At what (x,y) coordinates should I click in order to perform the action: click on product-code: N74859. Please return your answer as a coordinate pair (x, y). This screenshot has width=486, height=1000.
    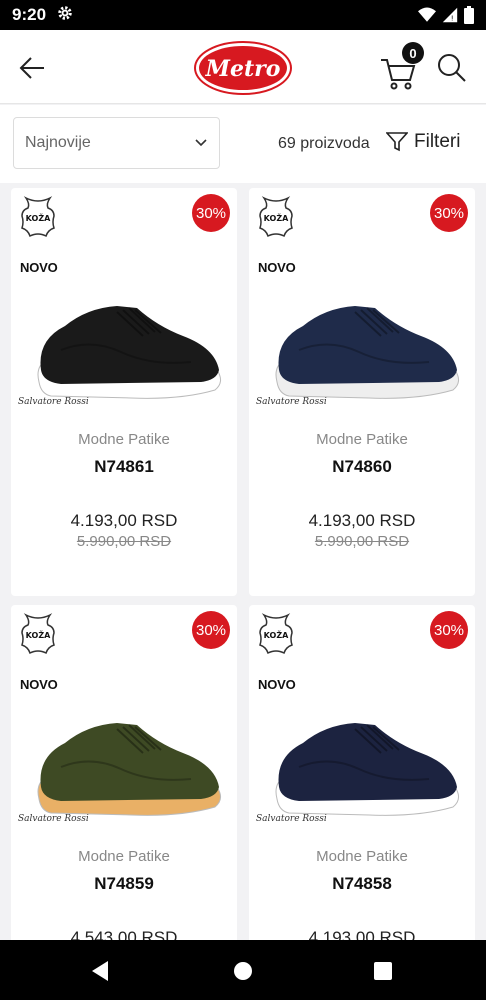
    Looking at the image, I should click on (124, 883).